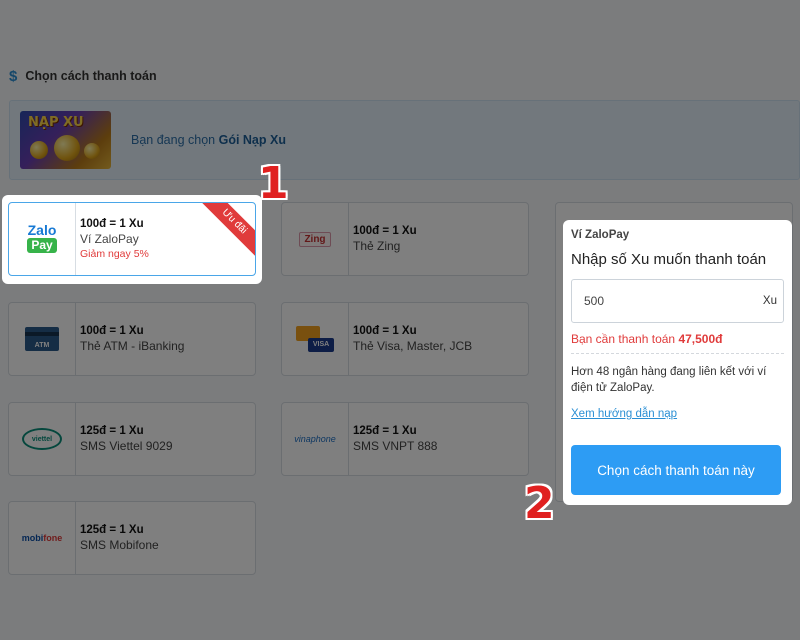 The width and height of the screenshot is (800, 640). What do you see at coordinates (769, 301) in the screenshot?
I see `amount-unit: Xu` at bounding box center [769, 301].